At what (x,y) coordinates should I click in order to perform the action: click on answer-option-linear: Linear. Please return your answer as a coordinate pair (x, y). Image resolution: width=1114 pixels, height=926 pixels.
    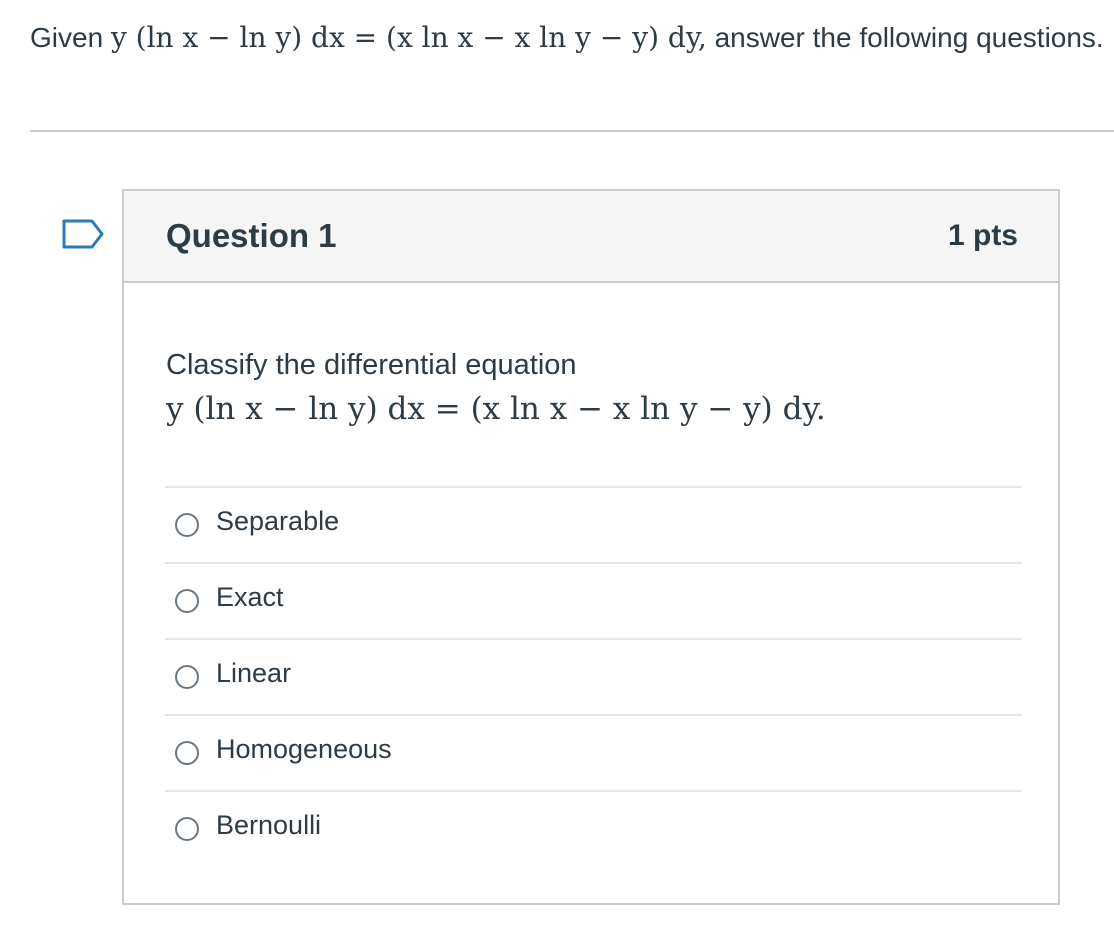
    Looking at the image, I should click on (593, 676).